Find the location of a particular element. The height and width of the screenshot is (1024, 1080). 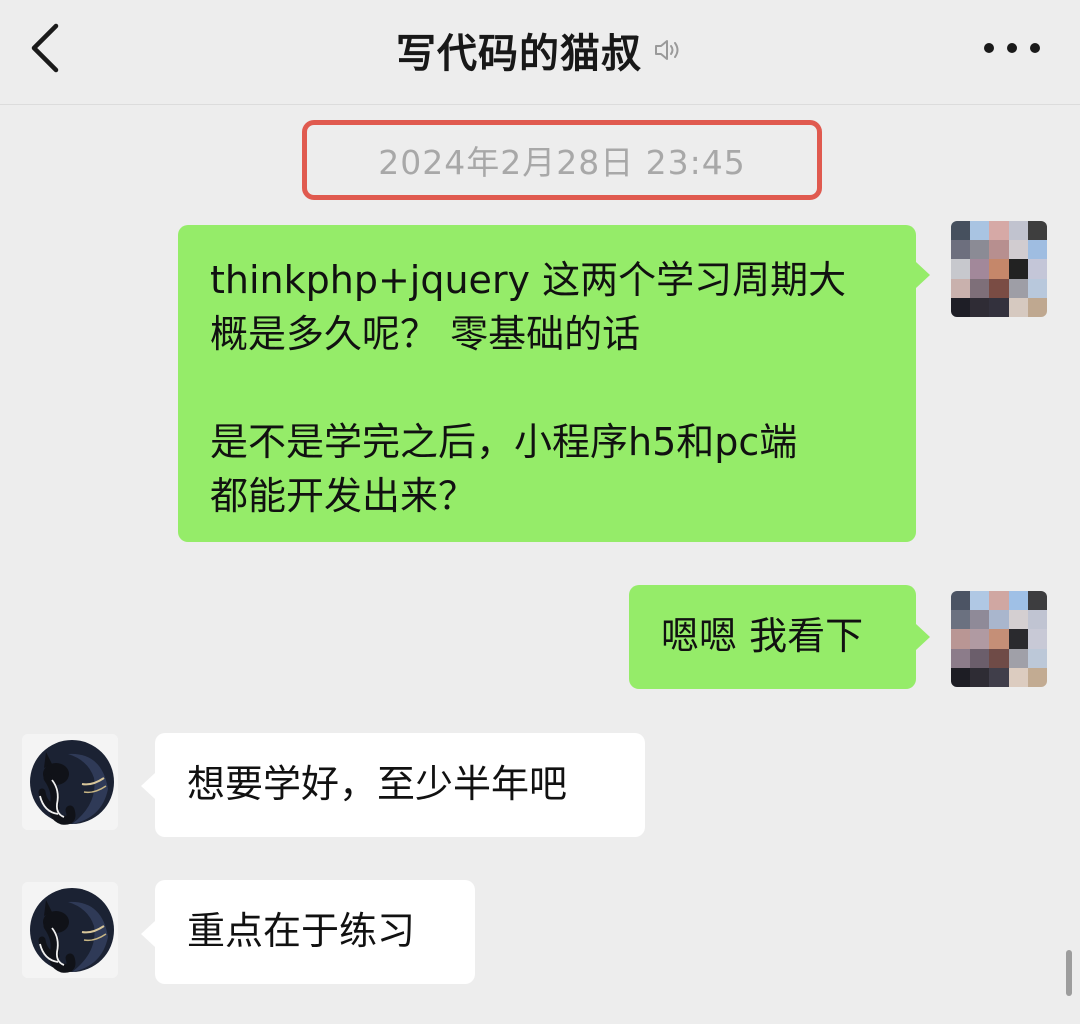

incoming-message-bubble: 想要学好，至少半年吧 is located at coordinates (400, 785).